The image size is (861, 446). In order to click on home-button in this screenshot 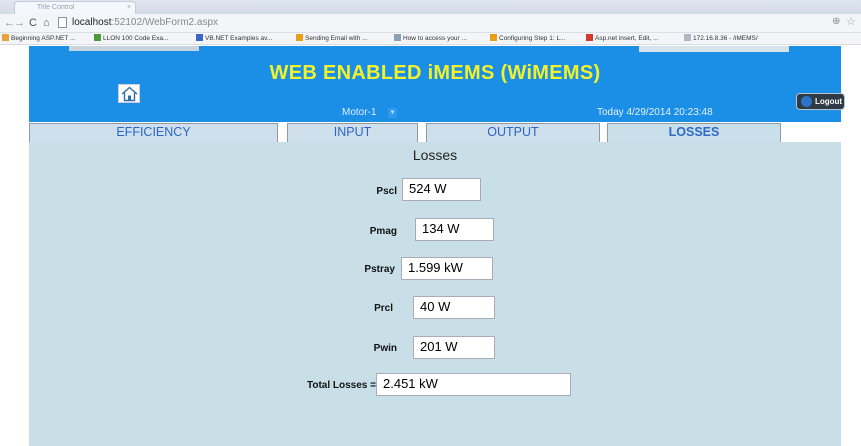, I will do `click(129, 93)`.